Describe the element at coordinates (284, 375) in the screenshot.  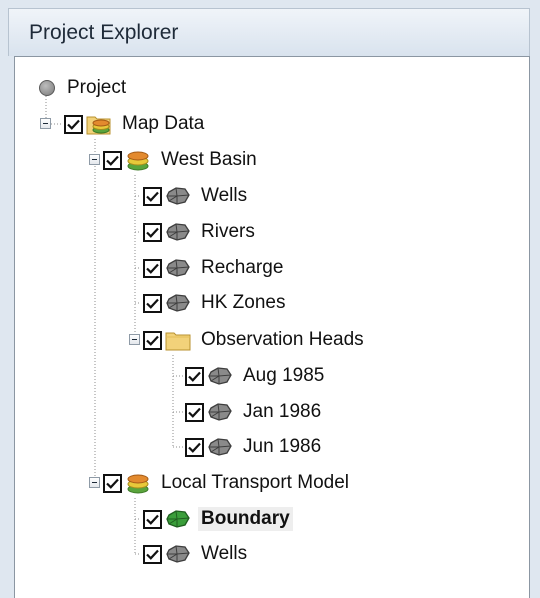
I see `tree-node-label: Aug 1985` at that location.